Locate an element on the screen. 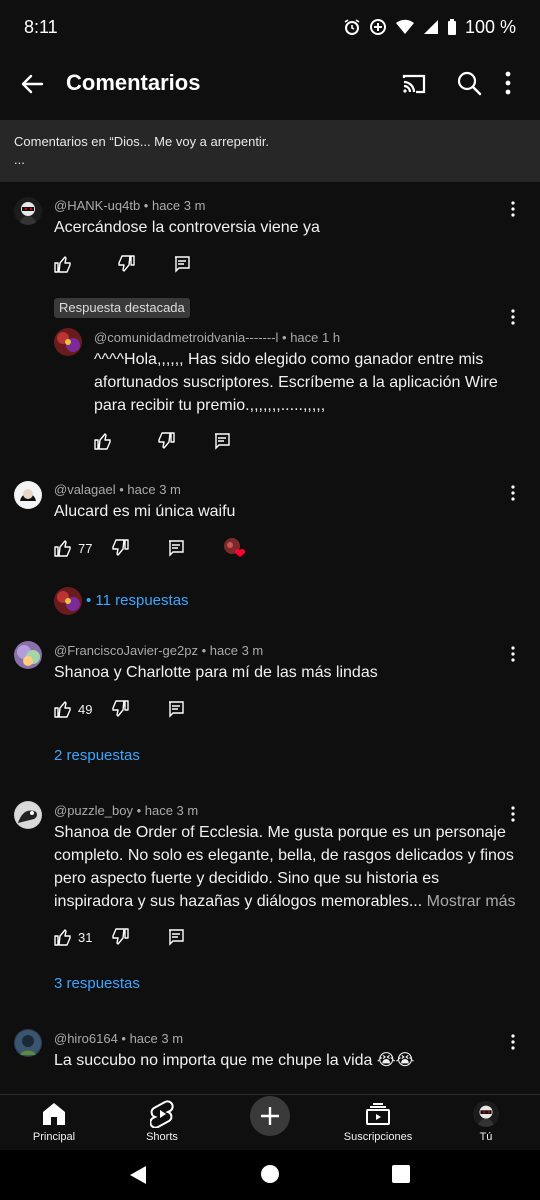  search-icon is located at coordinates (469, 83).